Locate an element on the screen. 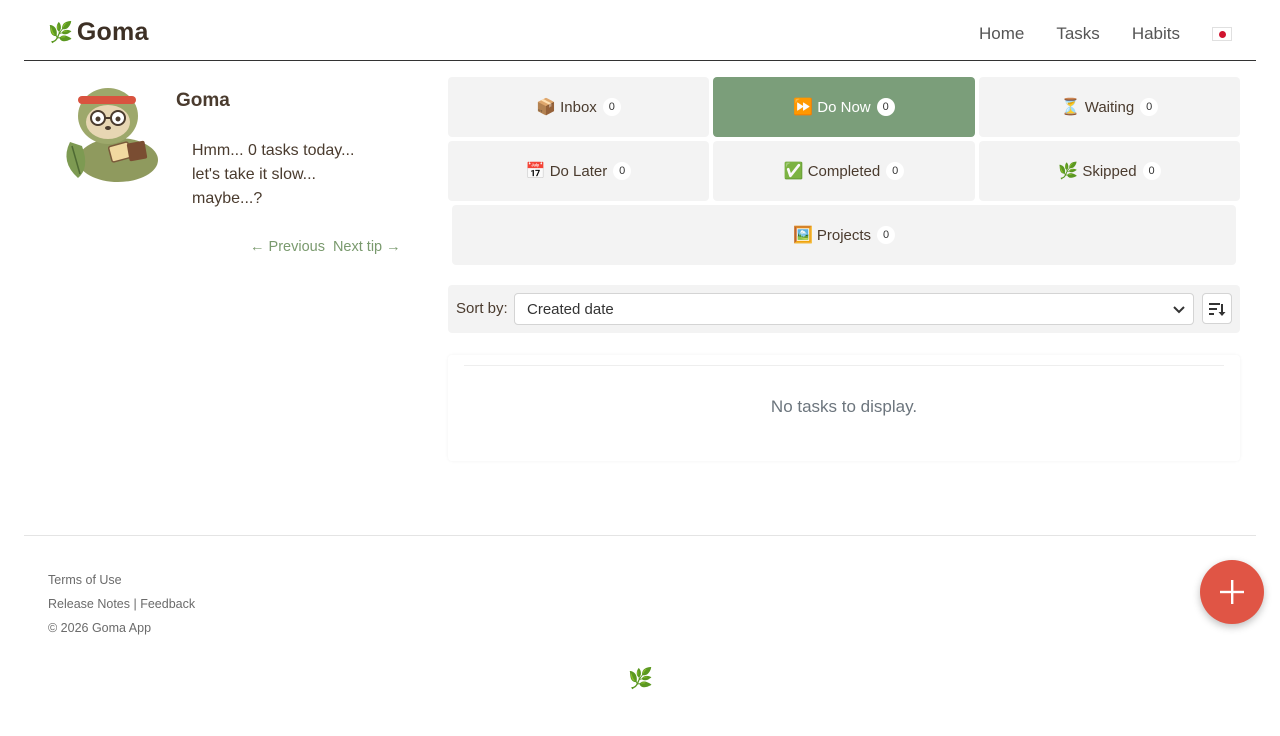  sort-direction-button is located at coordinates (1217, 308).